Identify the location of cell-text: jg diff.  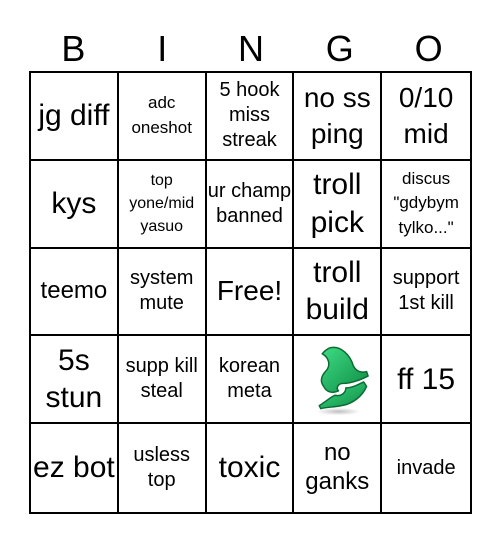
(74, 116).